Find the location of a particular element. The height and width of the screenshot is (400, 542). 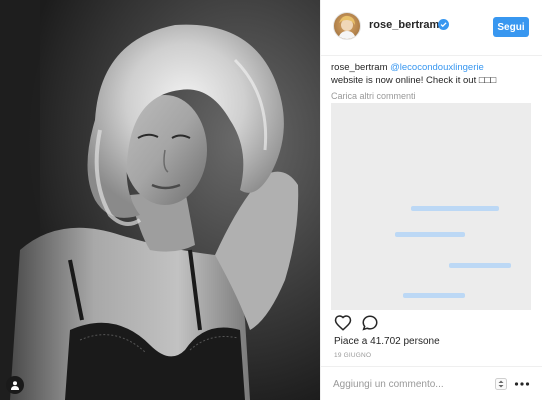

post-date: 19 GIUGNO is located at coordinates (353, 355).